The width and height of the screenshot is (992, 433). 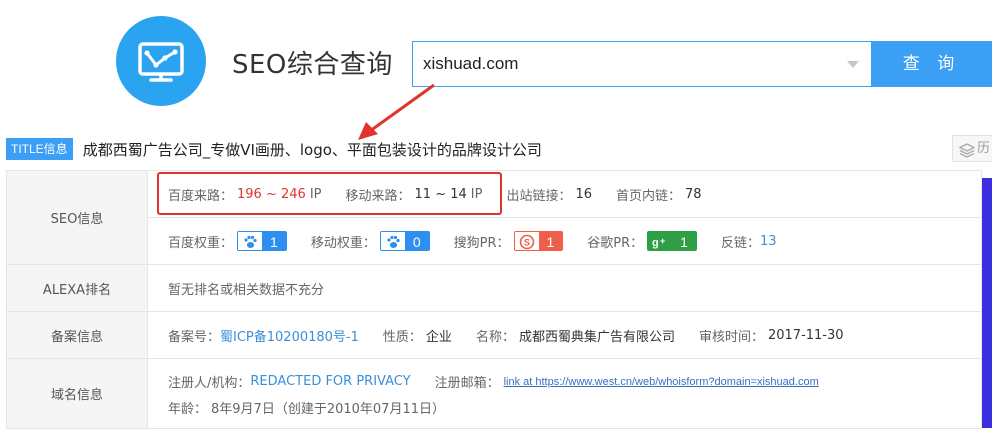 What do you see at coordinates (987, 303) in the screenshot?
I see `side-ad-strip` at bounding box center [987, 303].